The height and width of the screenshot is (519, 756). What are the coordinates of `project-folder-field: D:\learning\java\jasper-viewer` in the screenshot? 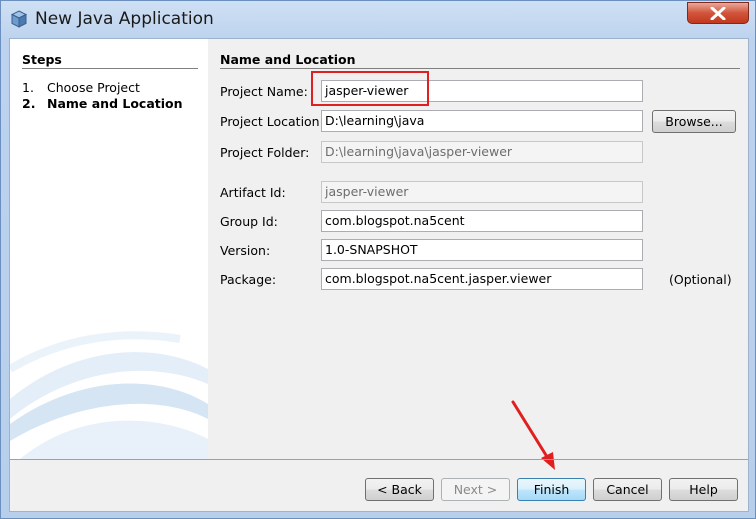 It's located at (482, 152).